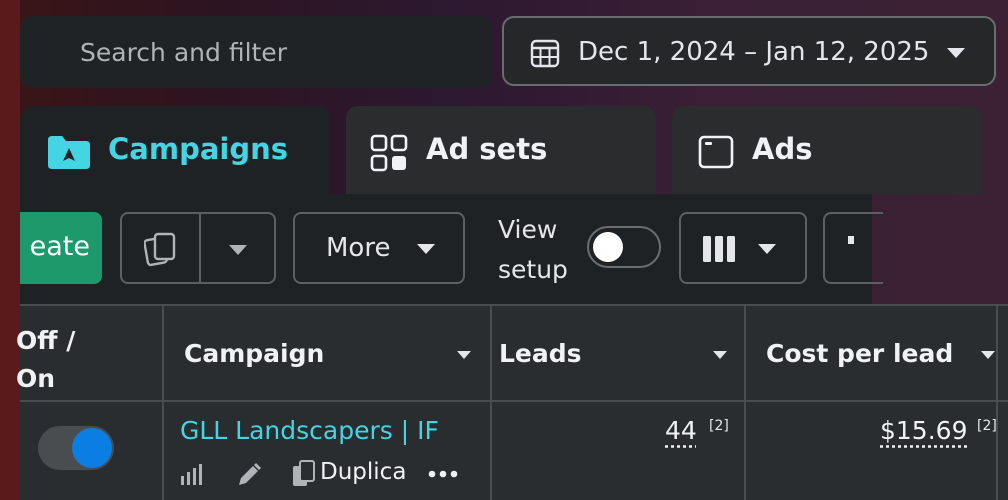 The height and width of the screenshot is (500, 1008). I want to click on more-button-label: More, so click(358, 248).